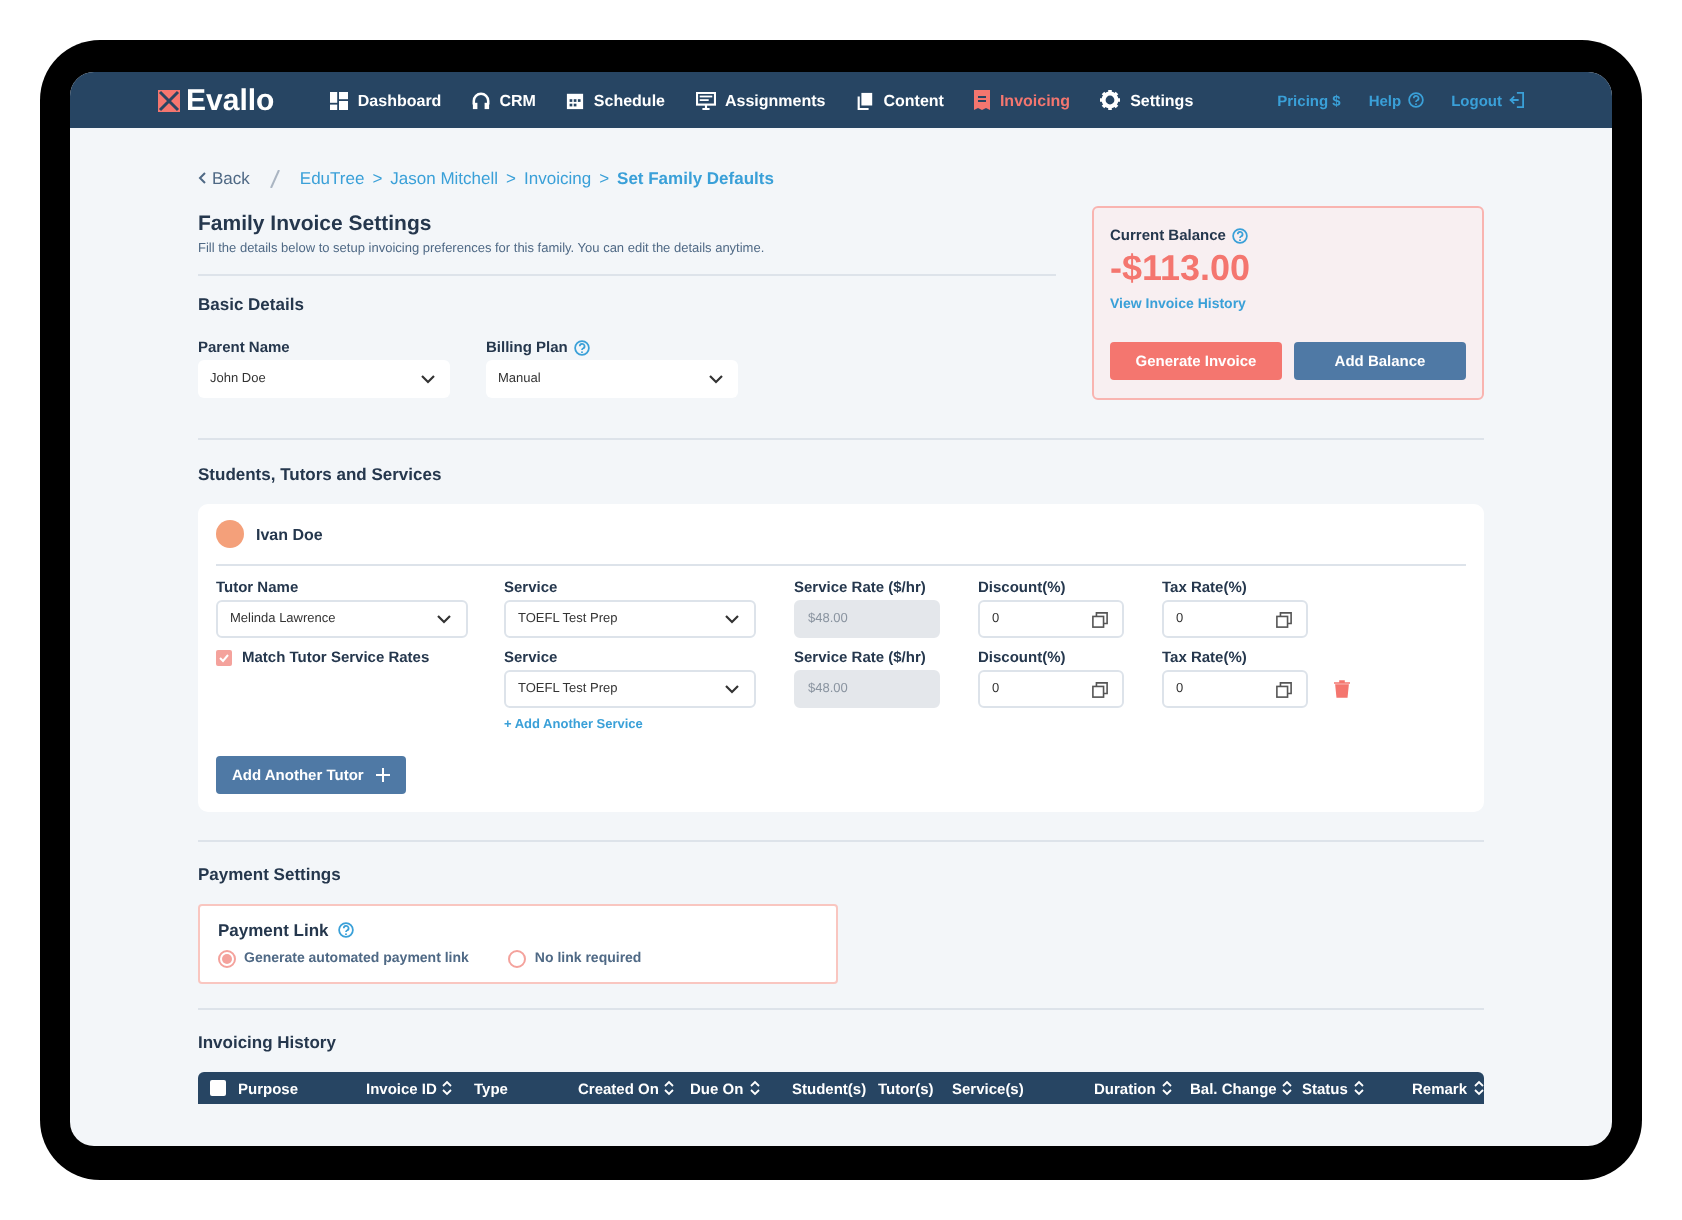 The image size is (1682, 1220). What do you see at coordinates (169, 100) in the screenshot?
I see `logo-icon` at bounding box center [169, 100].